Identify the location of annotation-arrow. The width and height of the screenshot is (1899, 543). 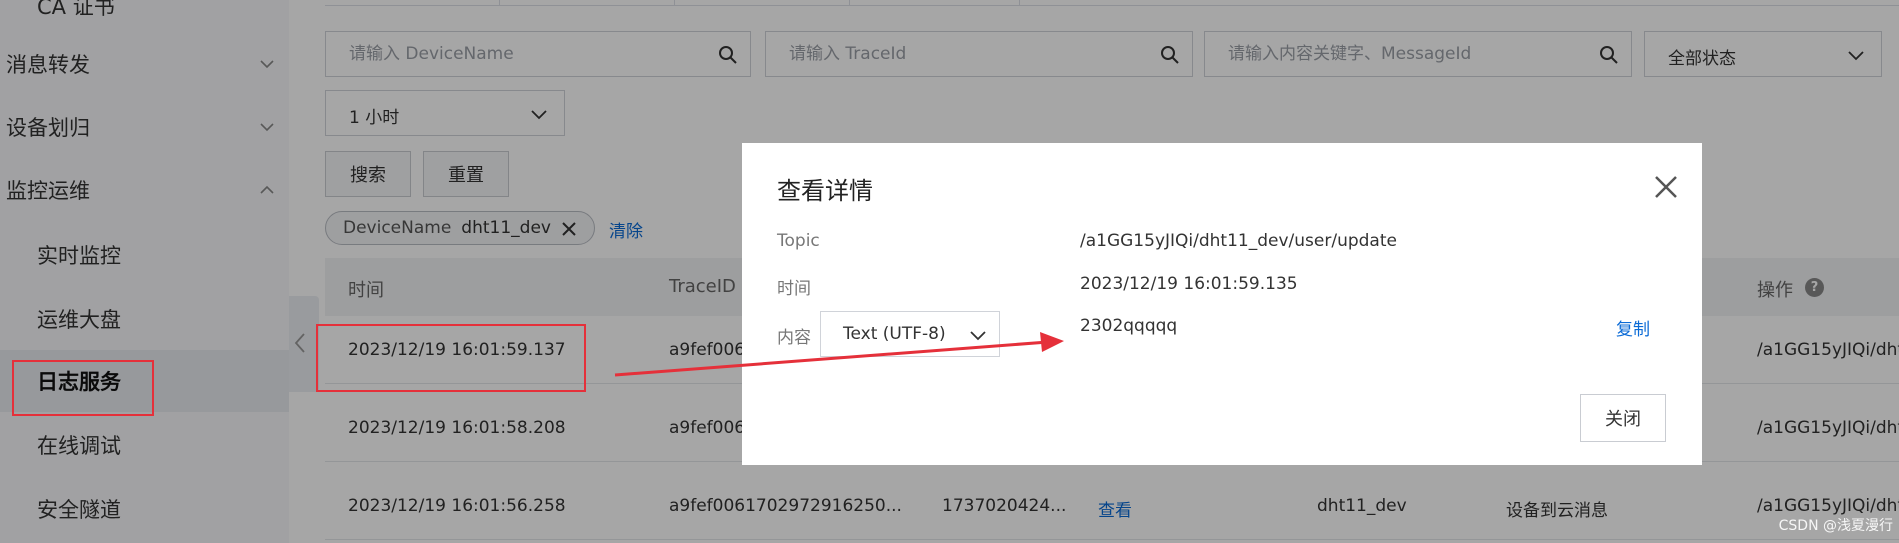
(839, 354).